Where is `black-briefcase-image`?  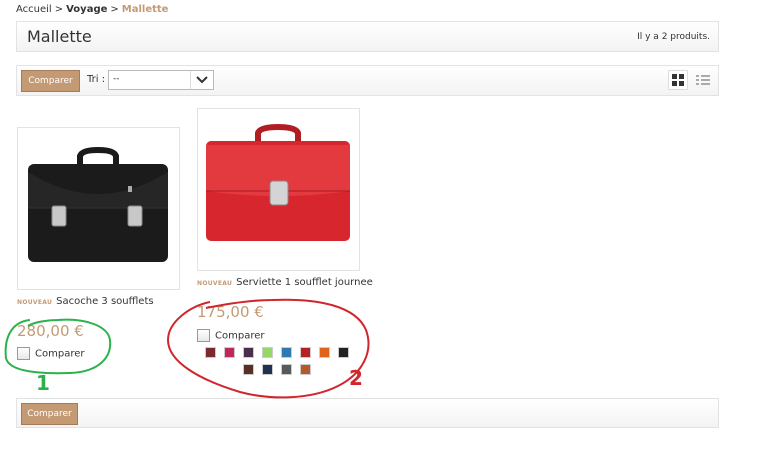
black-briefcase-image is located at coordinates (98, 204).